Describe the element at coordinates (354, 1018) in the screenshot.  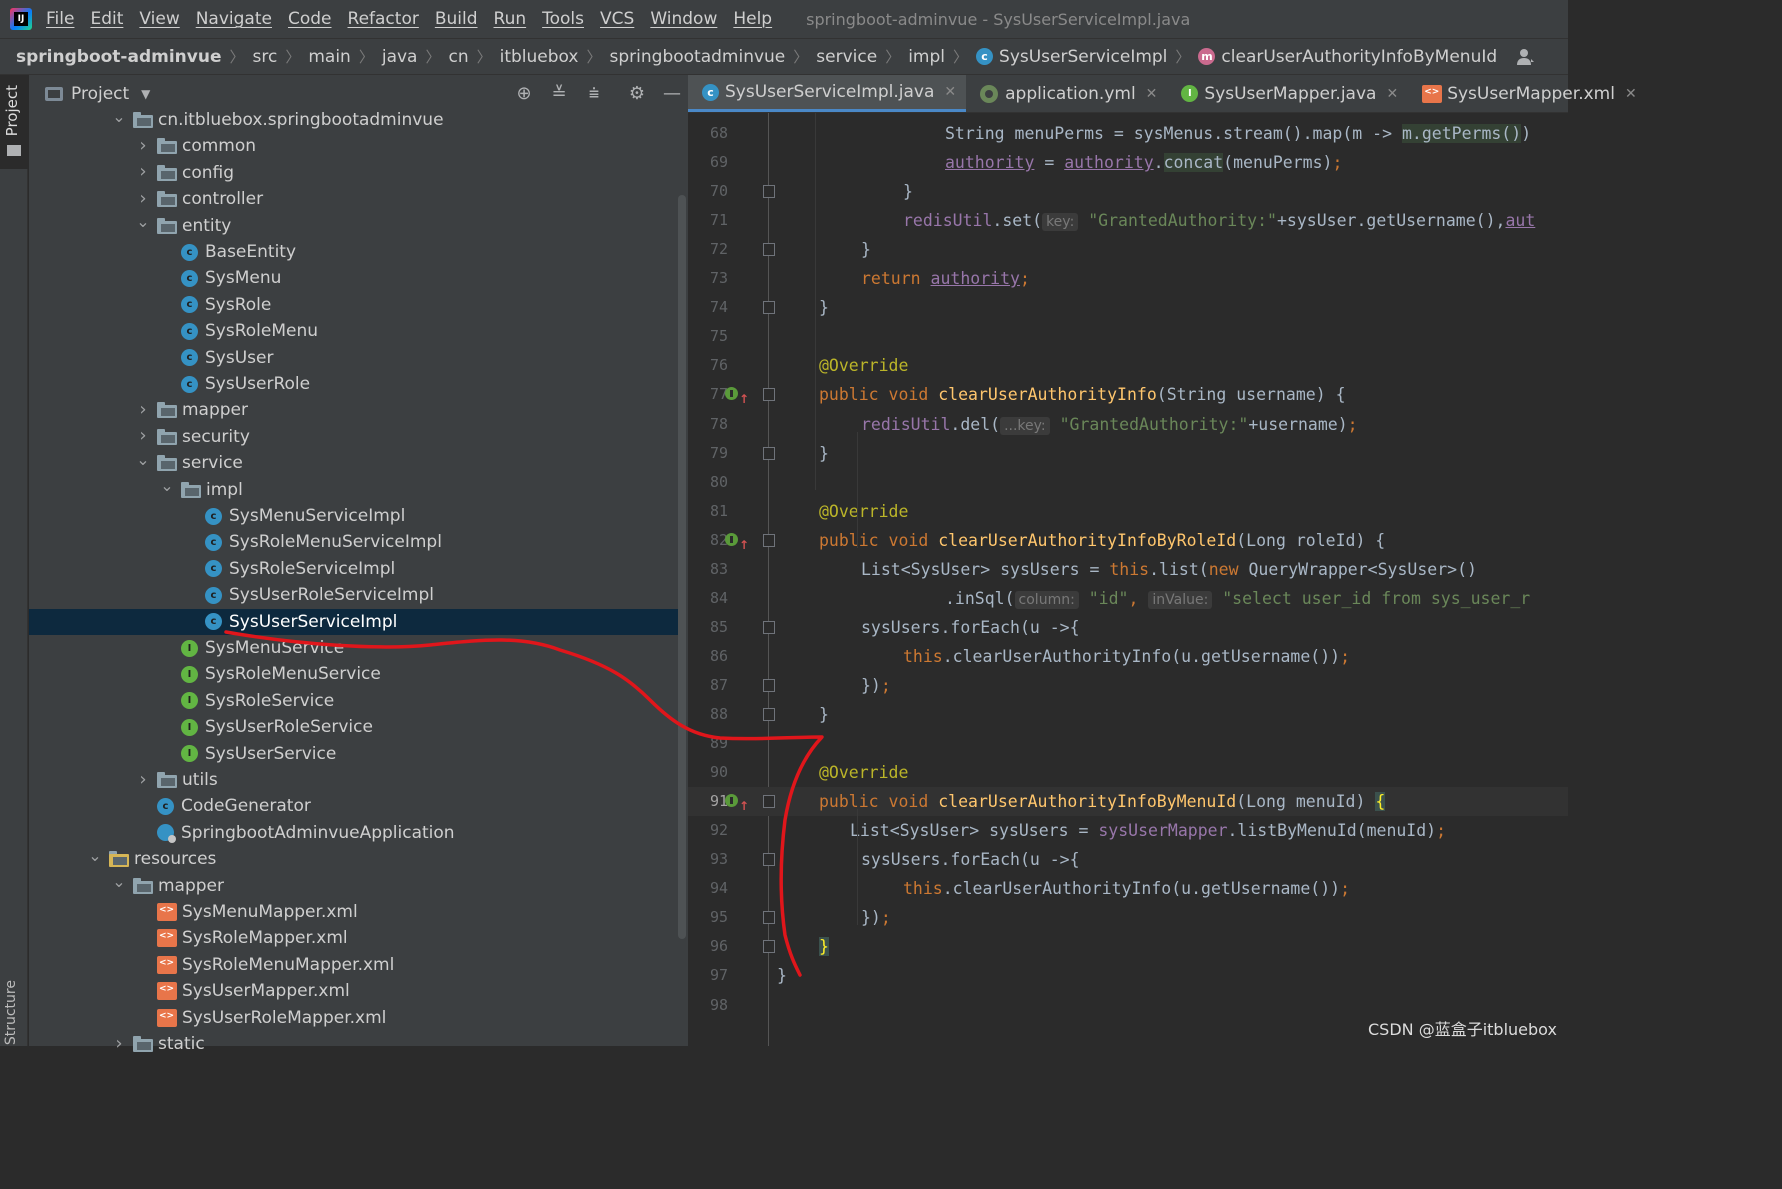
I see `tree-item: SysUserRoleMapper.xml` at that location.